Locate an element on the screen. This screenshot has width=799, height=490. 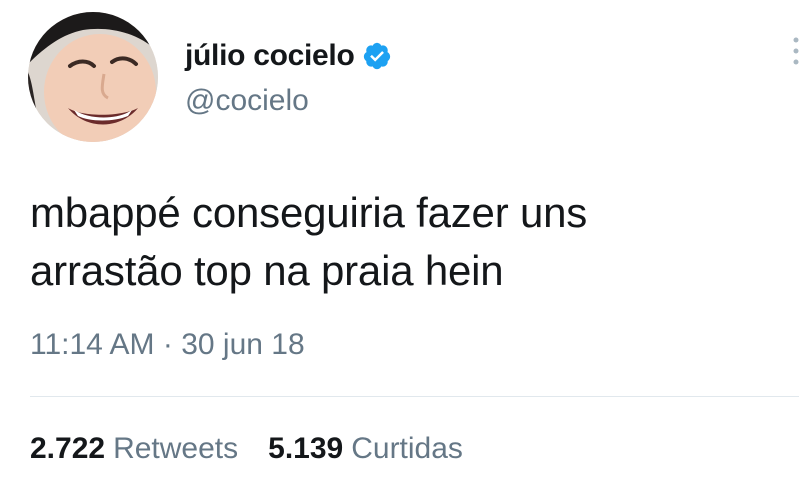
verified-badge-icon is located at coordinates (377, 56).